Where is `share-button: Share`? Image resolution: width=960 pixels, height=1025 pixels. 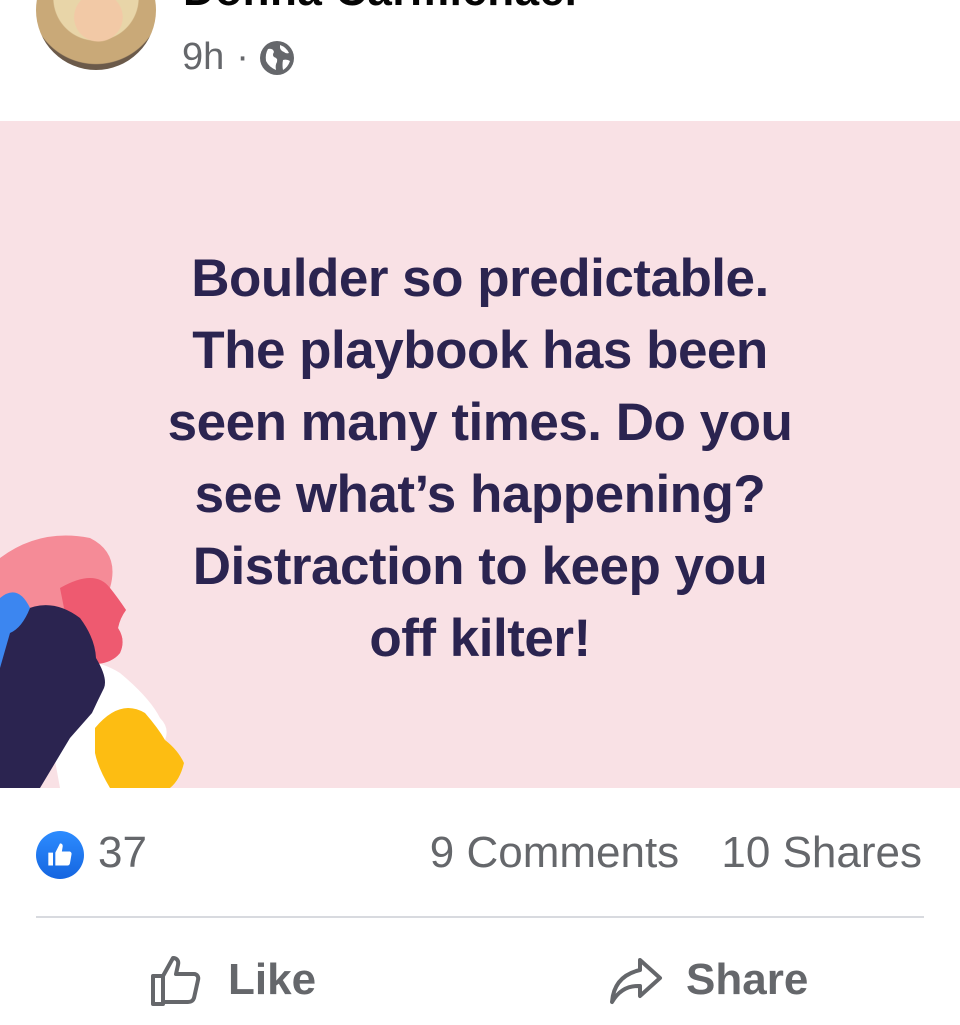 share-button: Share is located at coordinates (708, 980).